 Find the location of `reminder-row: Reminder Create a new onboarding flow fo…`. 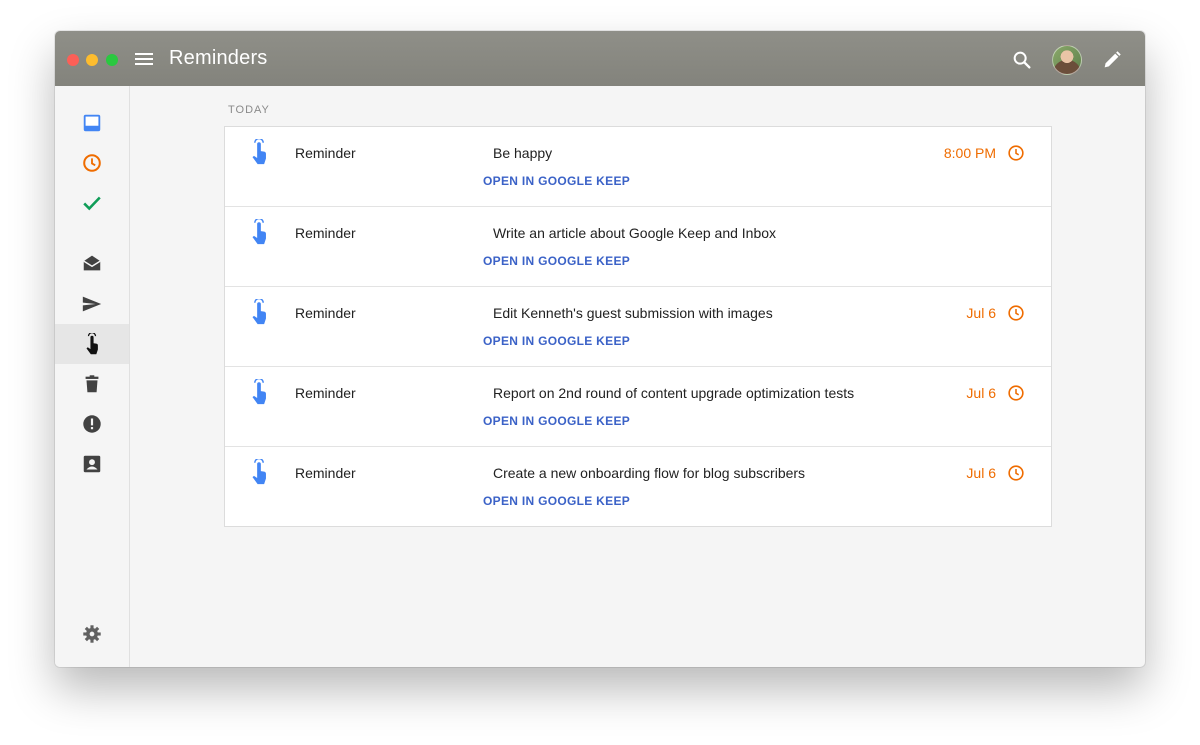

reminder-row: Reminder Create a new onboarding flow fo… is located at coordinates (638, 486).